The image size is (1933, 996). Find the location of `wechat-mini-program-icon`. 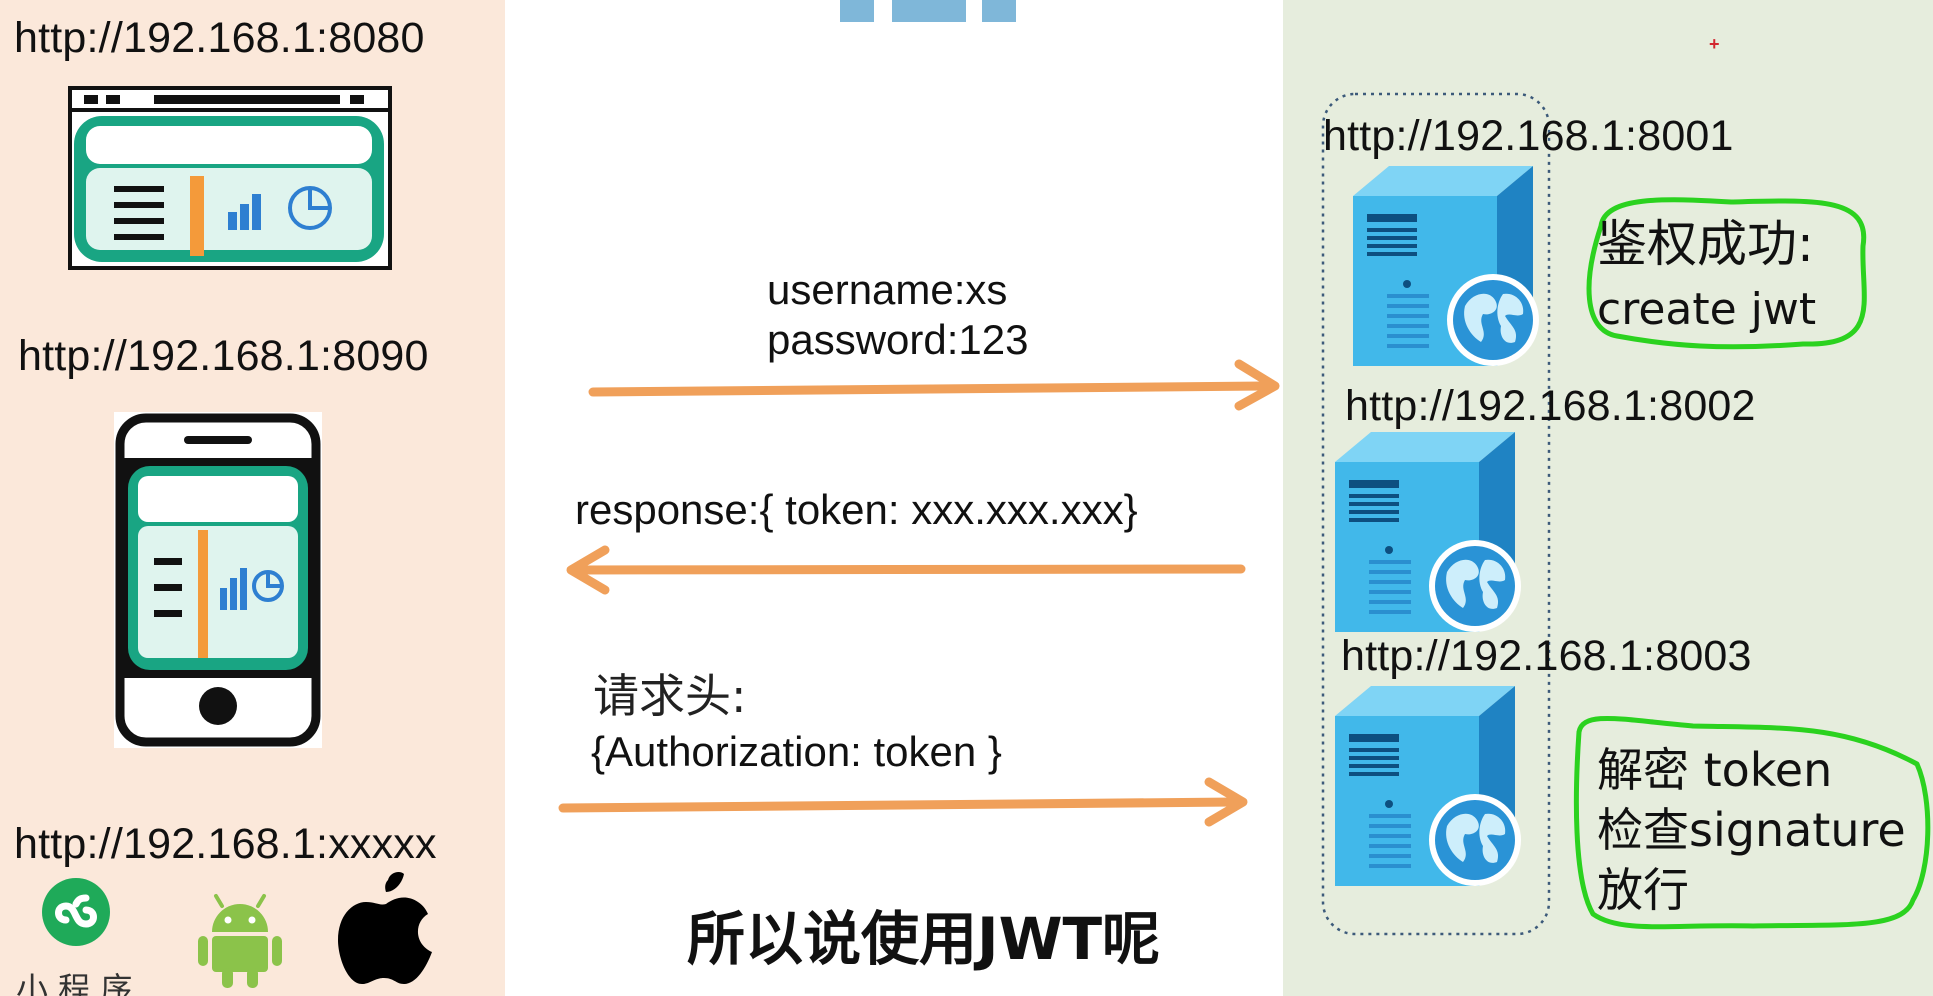

wechat-mini-program-icon is located at coordinates (76, 912).